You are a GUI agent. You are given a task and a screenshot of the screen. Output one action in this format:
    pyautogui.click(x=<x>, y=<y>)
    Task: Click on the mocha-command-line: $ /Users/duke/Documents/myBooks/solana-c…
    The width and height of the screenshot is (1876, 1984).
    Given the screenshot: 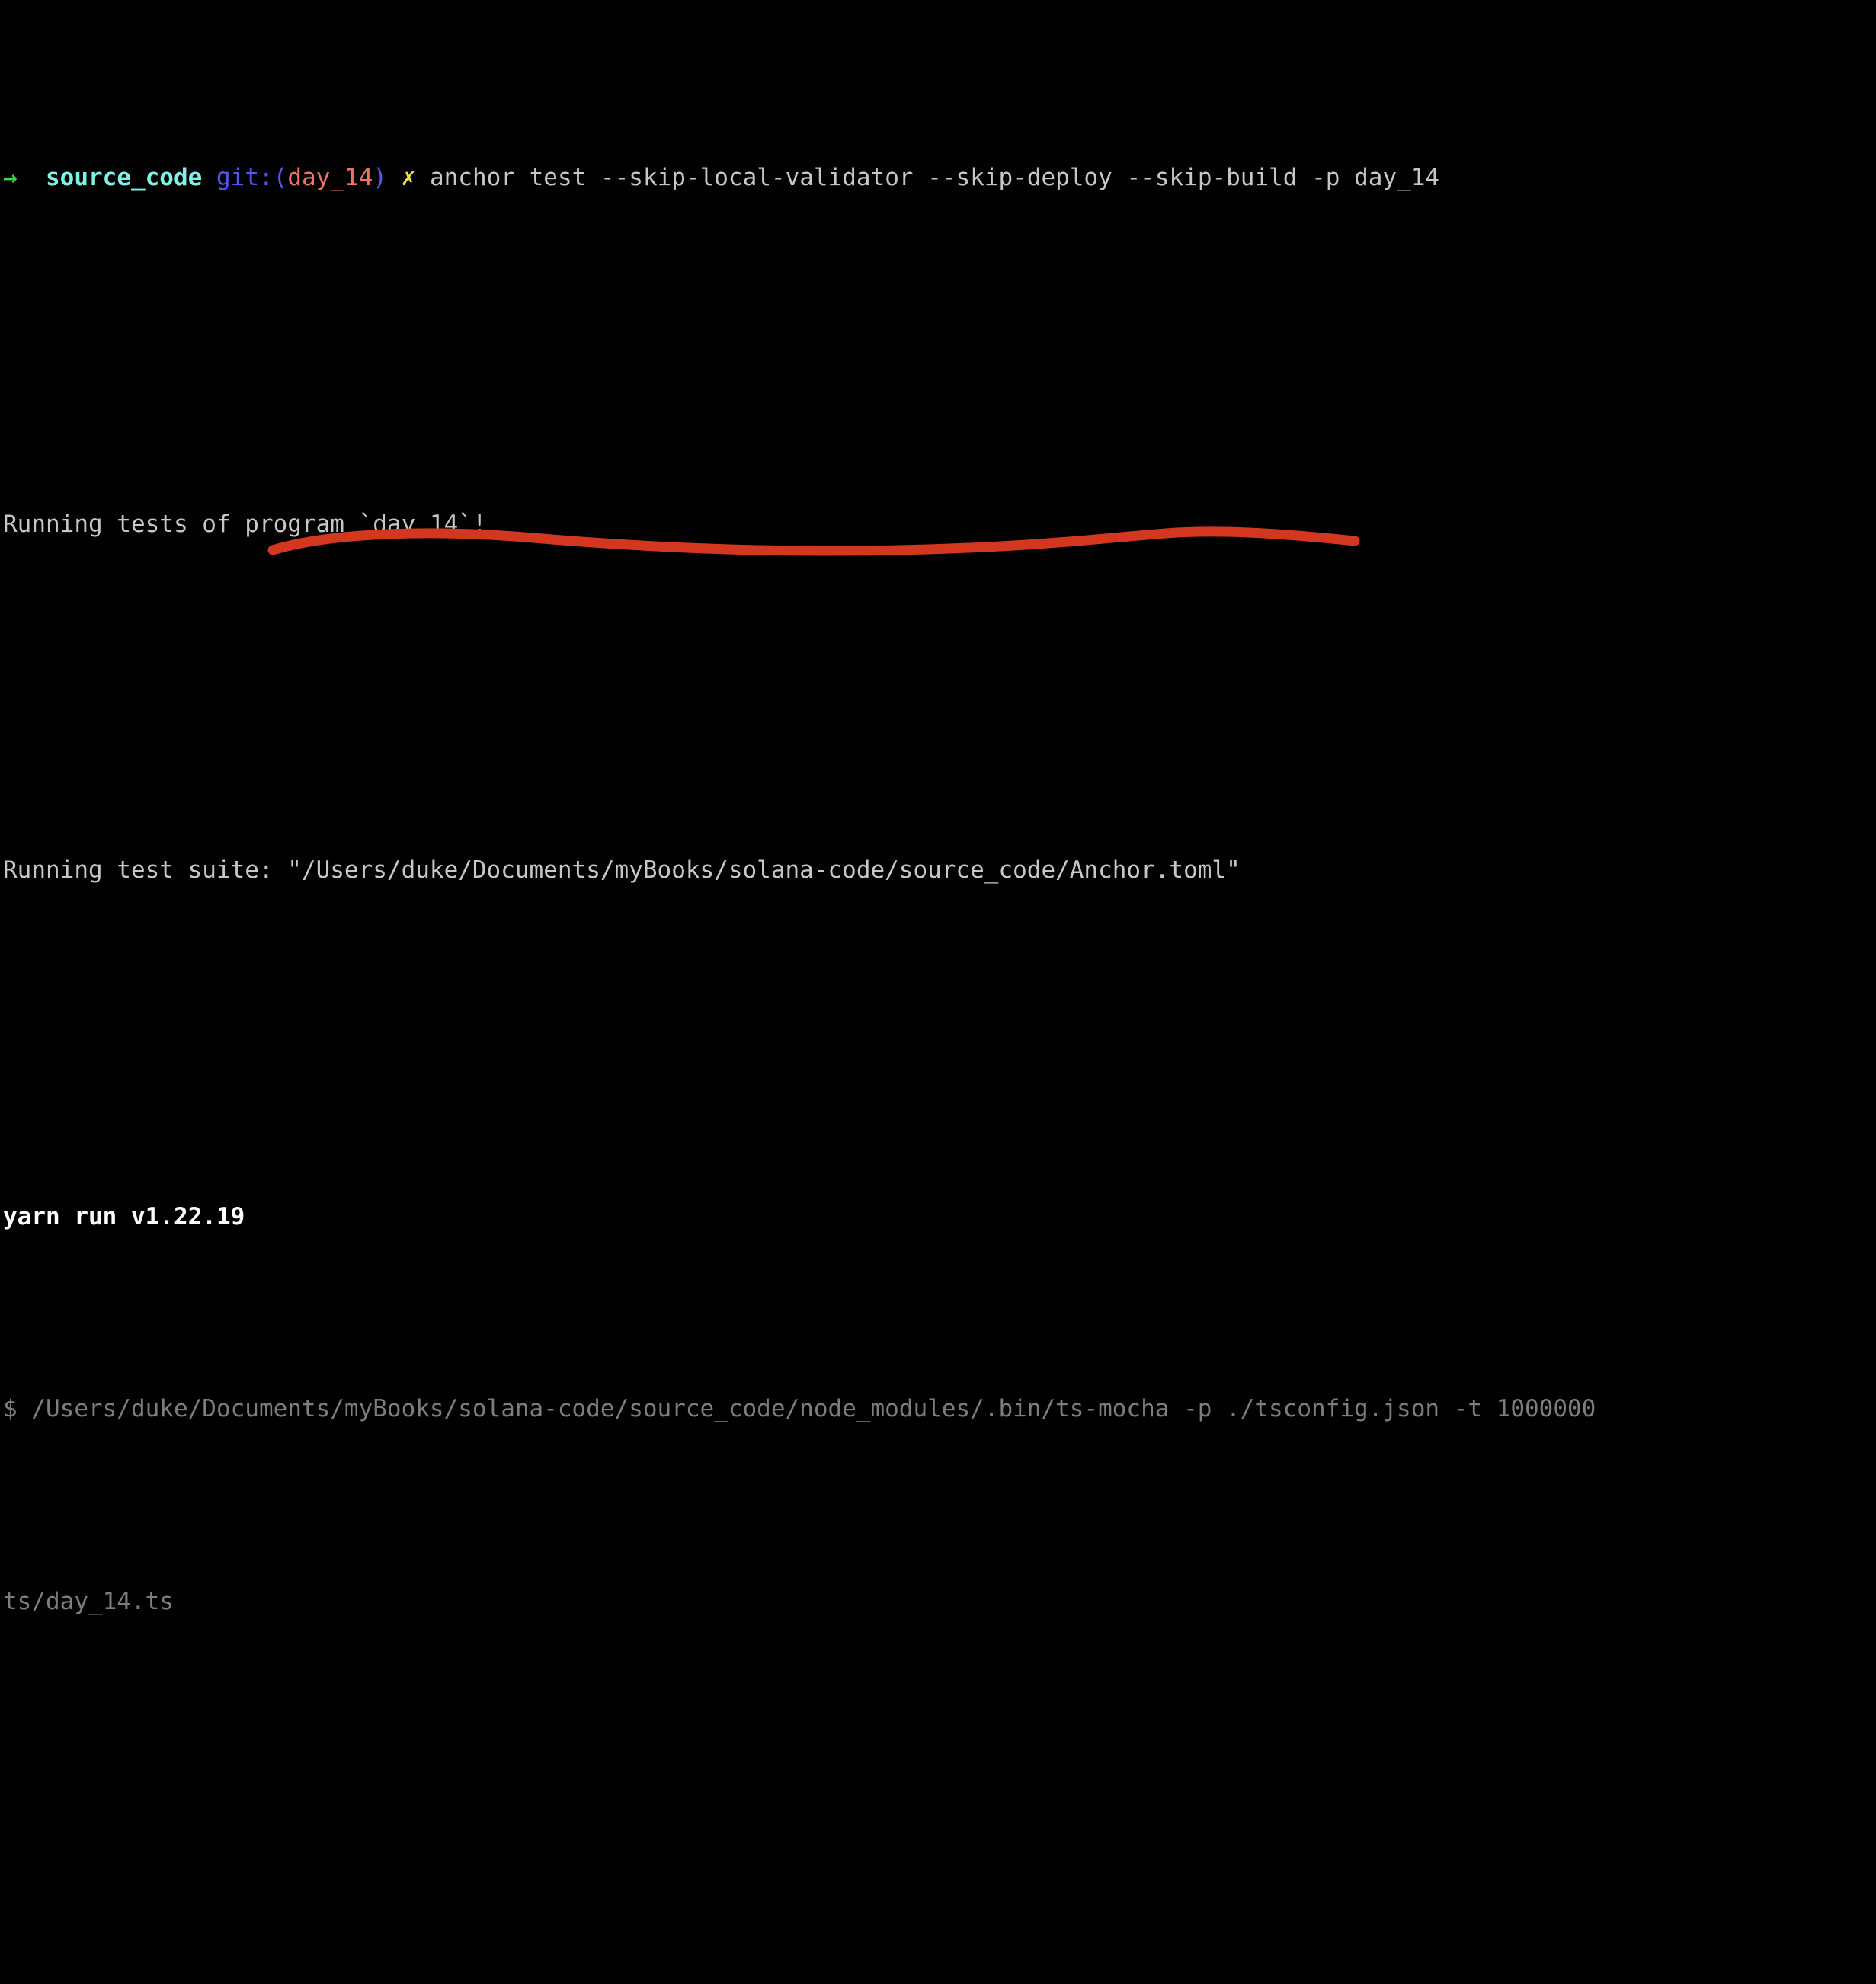 What is the action you would take?
    pyautogui.click(x=939, y=1409)
    